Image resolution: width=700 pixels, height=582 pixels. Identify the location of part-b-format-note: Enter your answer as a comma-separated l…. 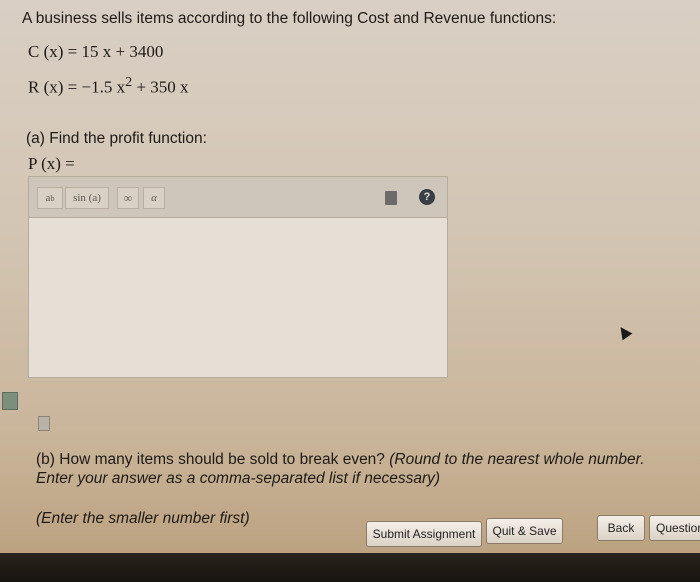
(238, 478).